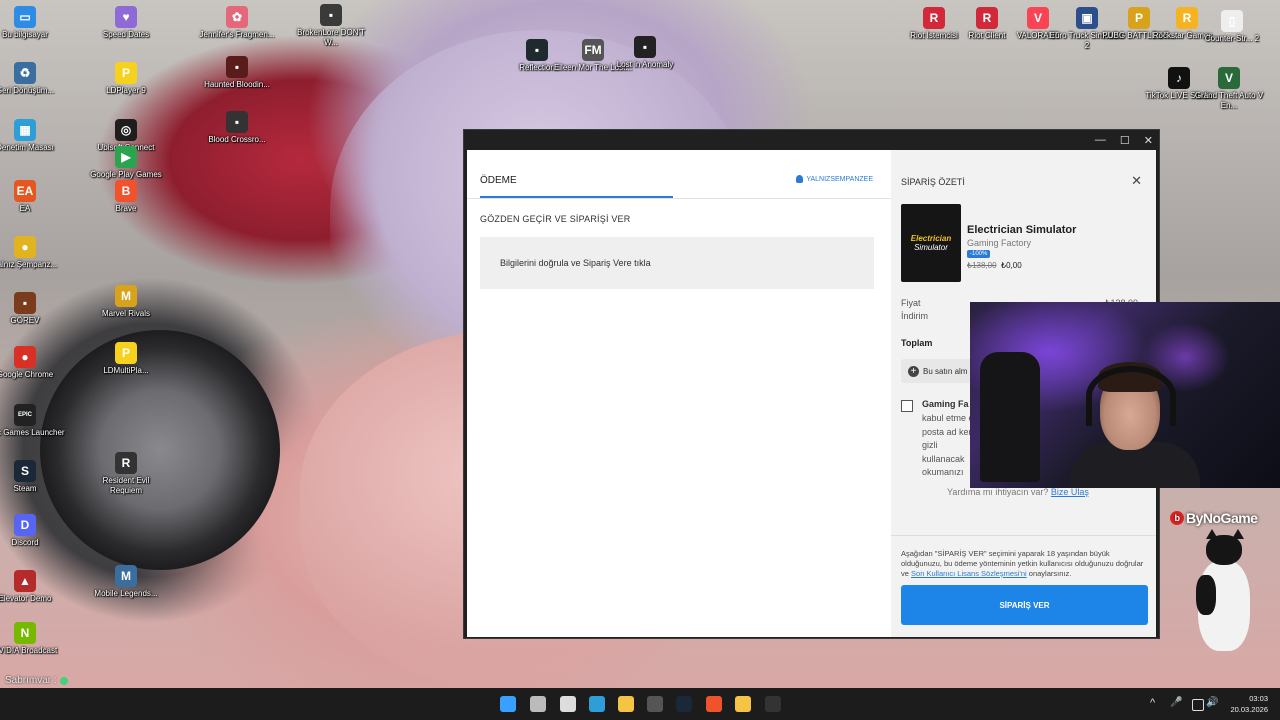  Describe the element at coordinates (538, 704) in the screenshot. I see `task-view-icon` at that location.